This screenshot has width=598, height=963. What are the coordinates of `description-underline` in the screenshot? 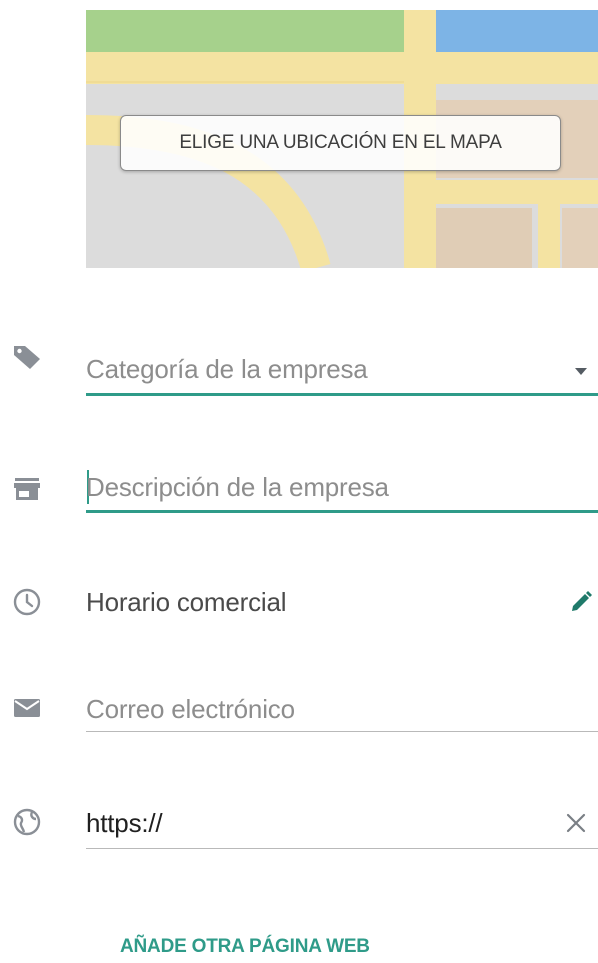 It's located at (342, 511).